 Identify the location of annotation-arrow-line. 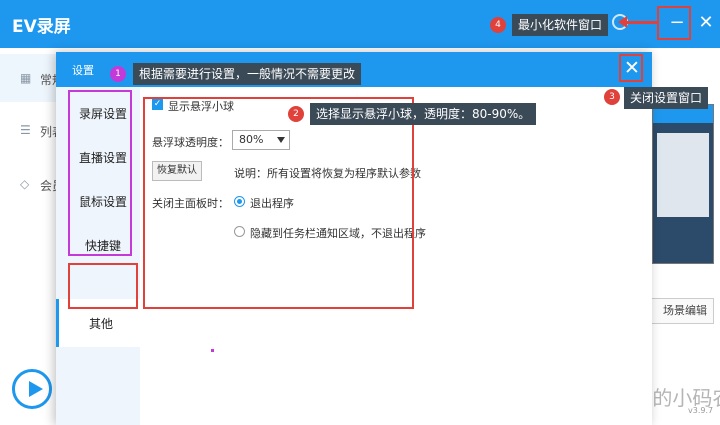
(641, 22).